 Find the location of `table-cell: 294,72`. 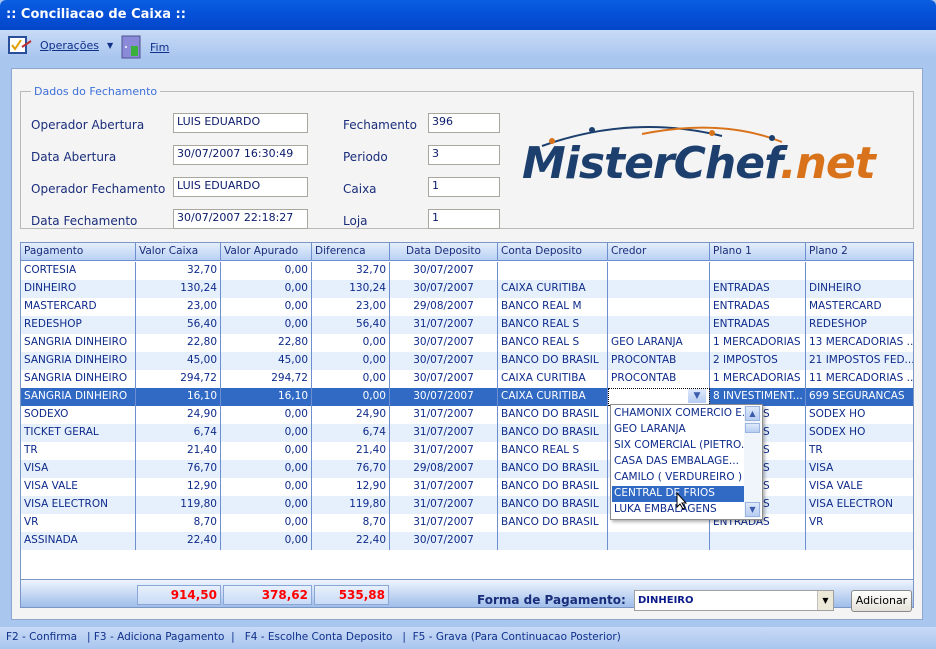

table-cell: 294,72 is located at coordinates (178, 379).